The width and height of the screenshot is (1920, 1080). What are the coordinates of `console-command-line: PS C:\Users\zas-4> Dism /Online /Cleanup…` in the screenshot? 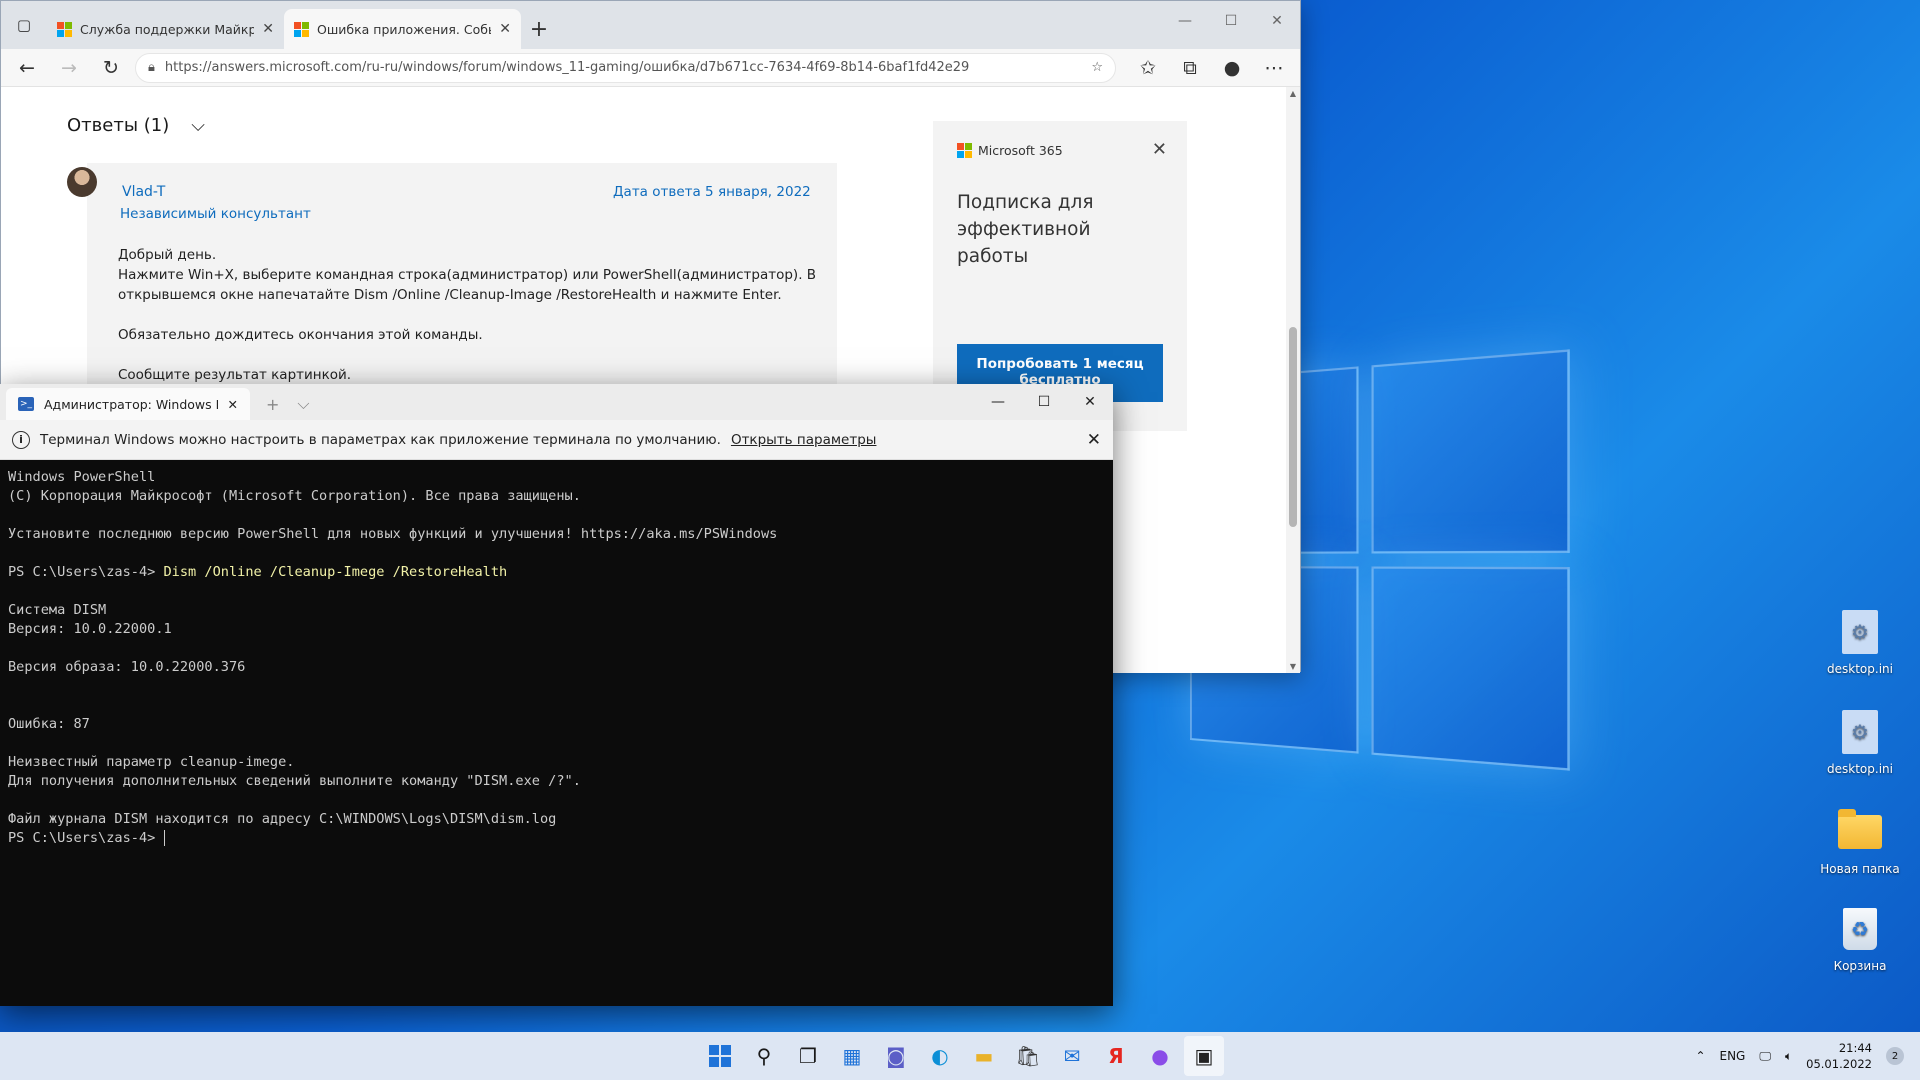 It's located at (556, 572).